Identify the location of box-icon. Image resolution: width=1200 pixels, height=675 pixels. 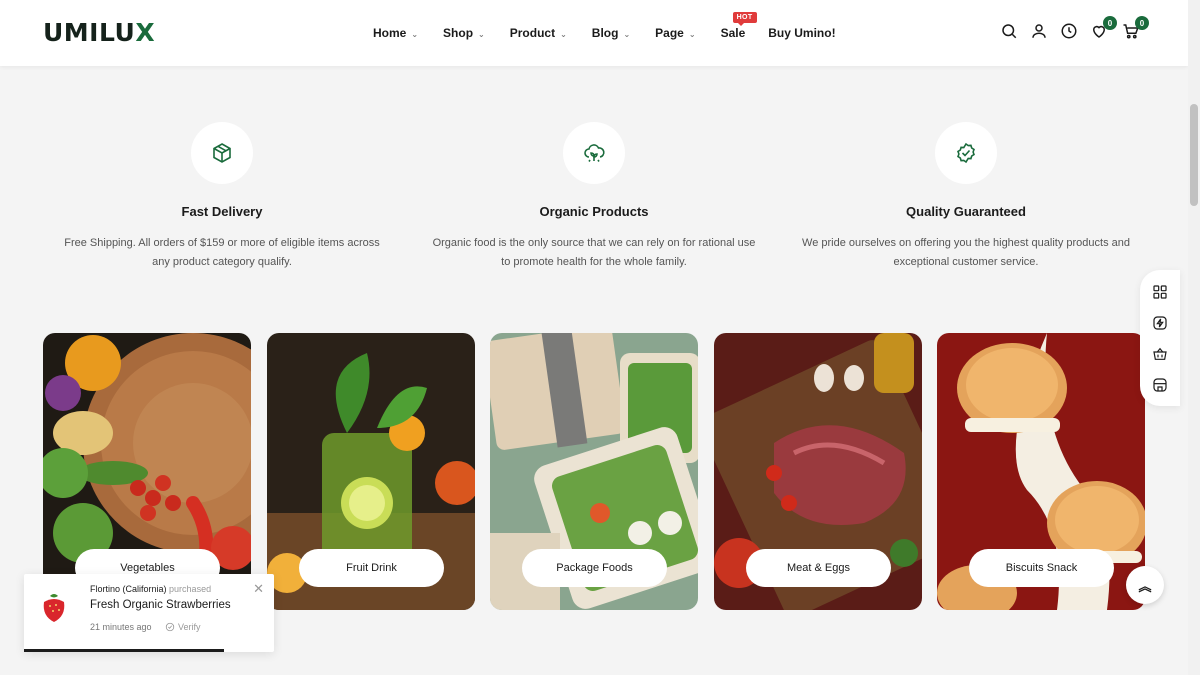
(222, 153).